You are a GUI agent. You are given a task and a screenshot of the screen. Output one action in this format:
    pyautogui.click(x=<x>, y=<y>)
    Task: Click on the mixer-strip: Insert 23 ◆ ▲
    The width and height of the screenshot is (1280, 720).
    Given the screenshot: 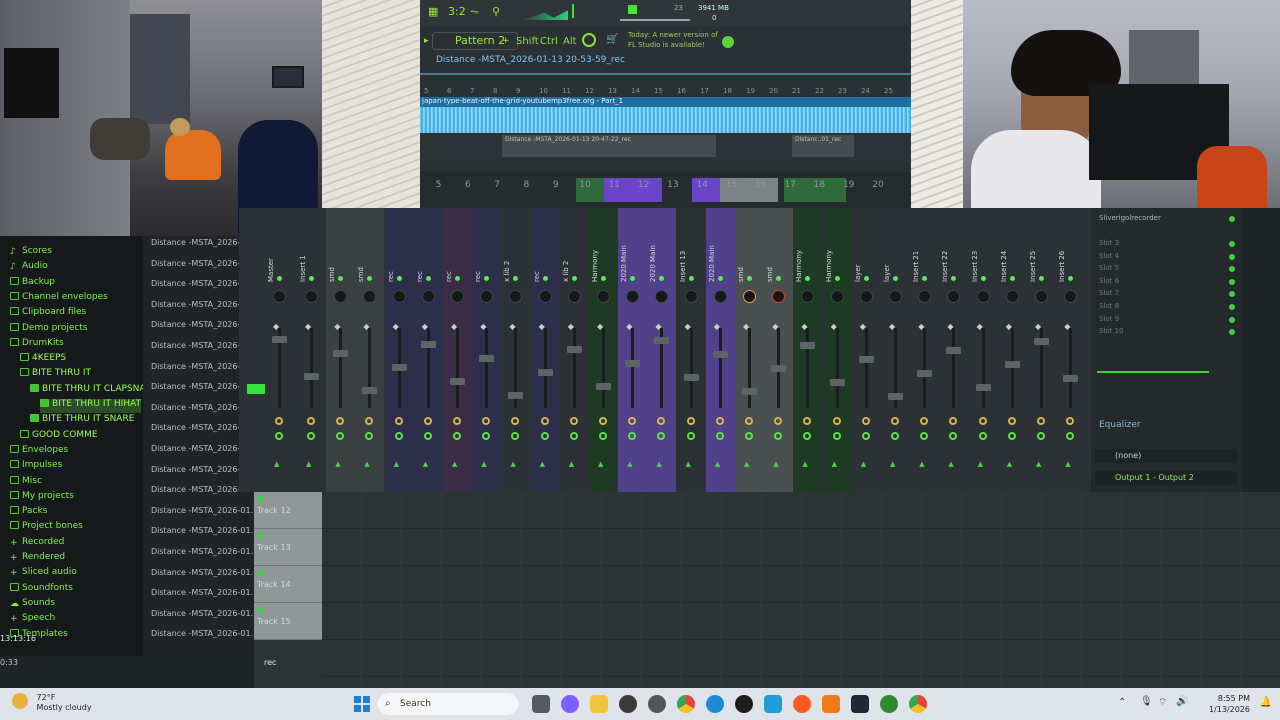 What is the action you would take?
    pyautogui.click(x=983, y=350)
    